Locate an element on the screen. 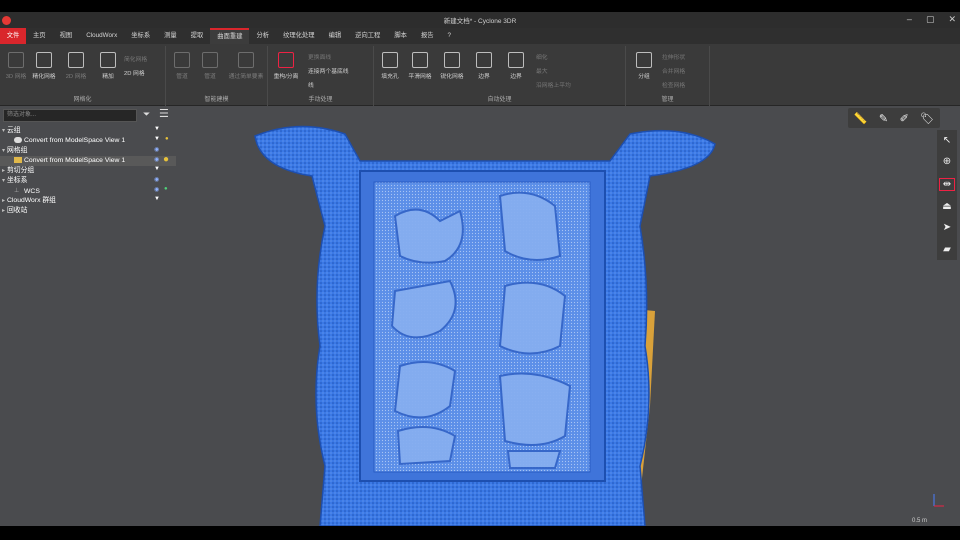 This screenshot has width=960, height=540. measure-alt-icon: ✐ is located at coordinates (904, 118).